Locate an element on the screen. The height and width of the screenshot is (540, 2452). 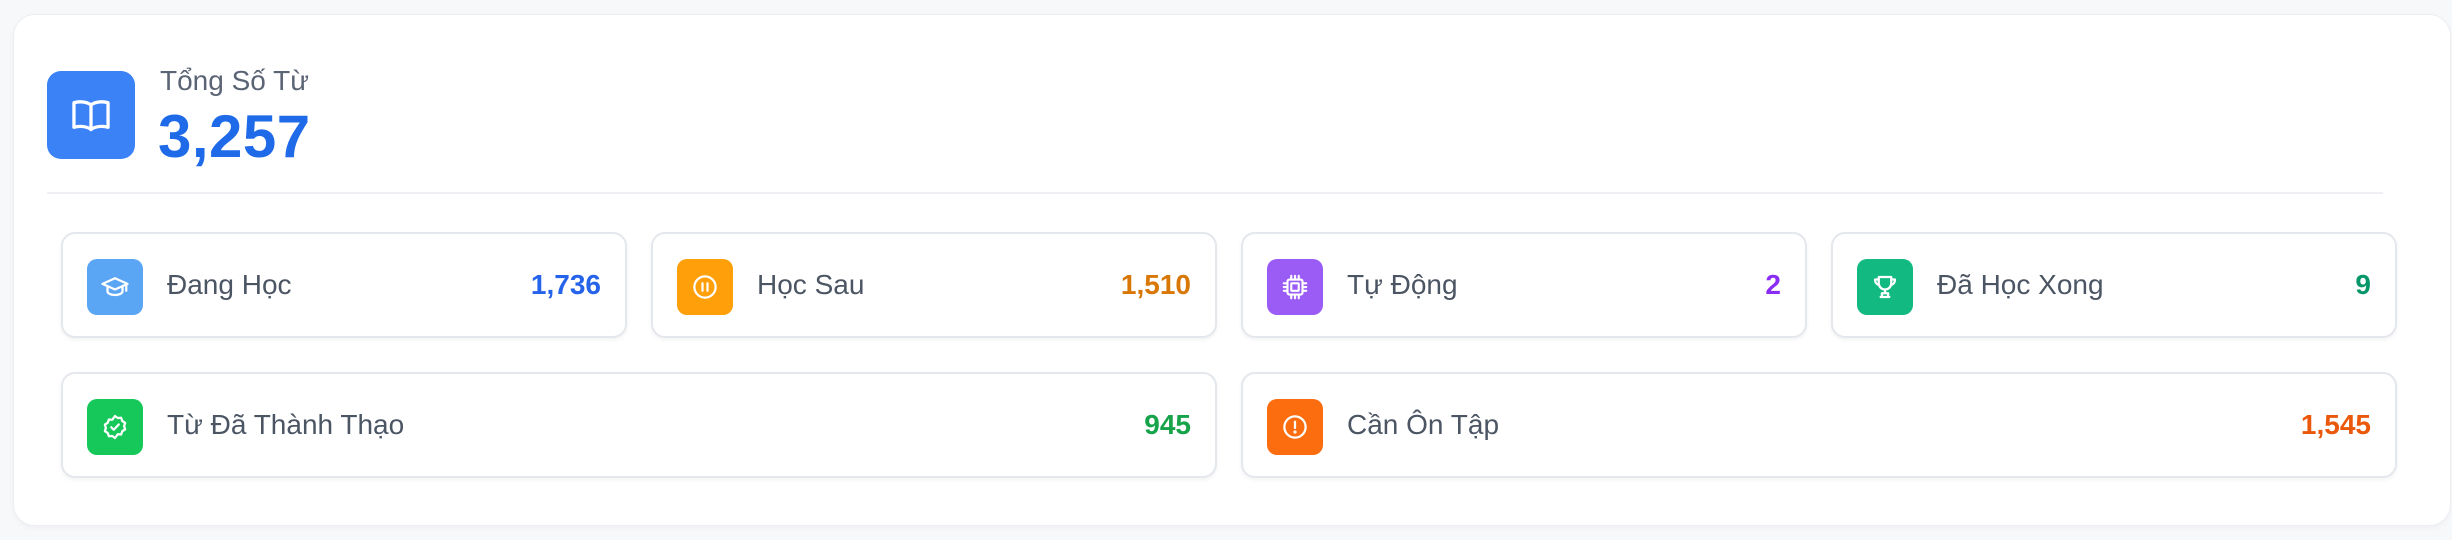
stat-value: 9 is located at coordinates (2363, 284).